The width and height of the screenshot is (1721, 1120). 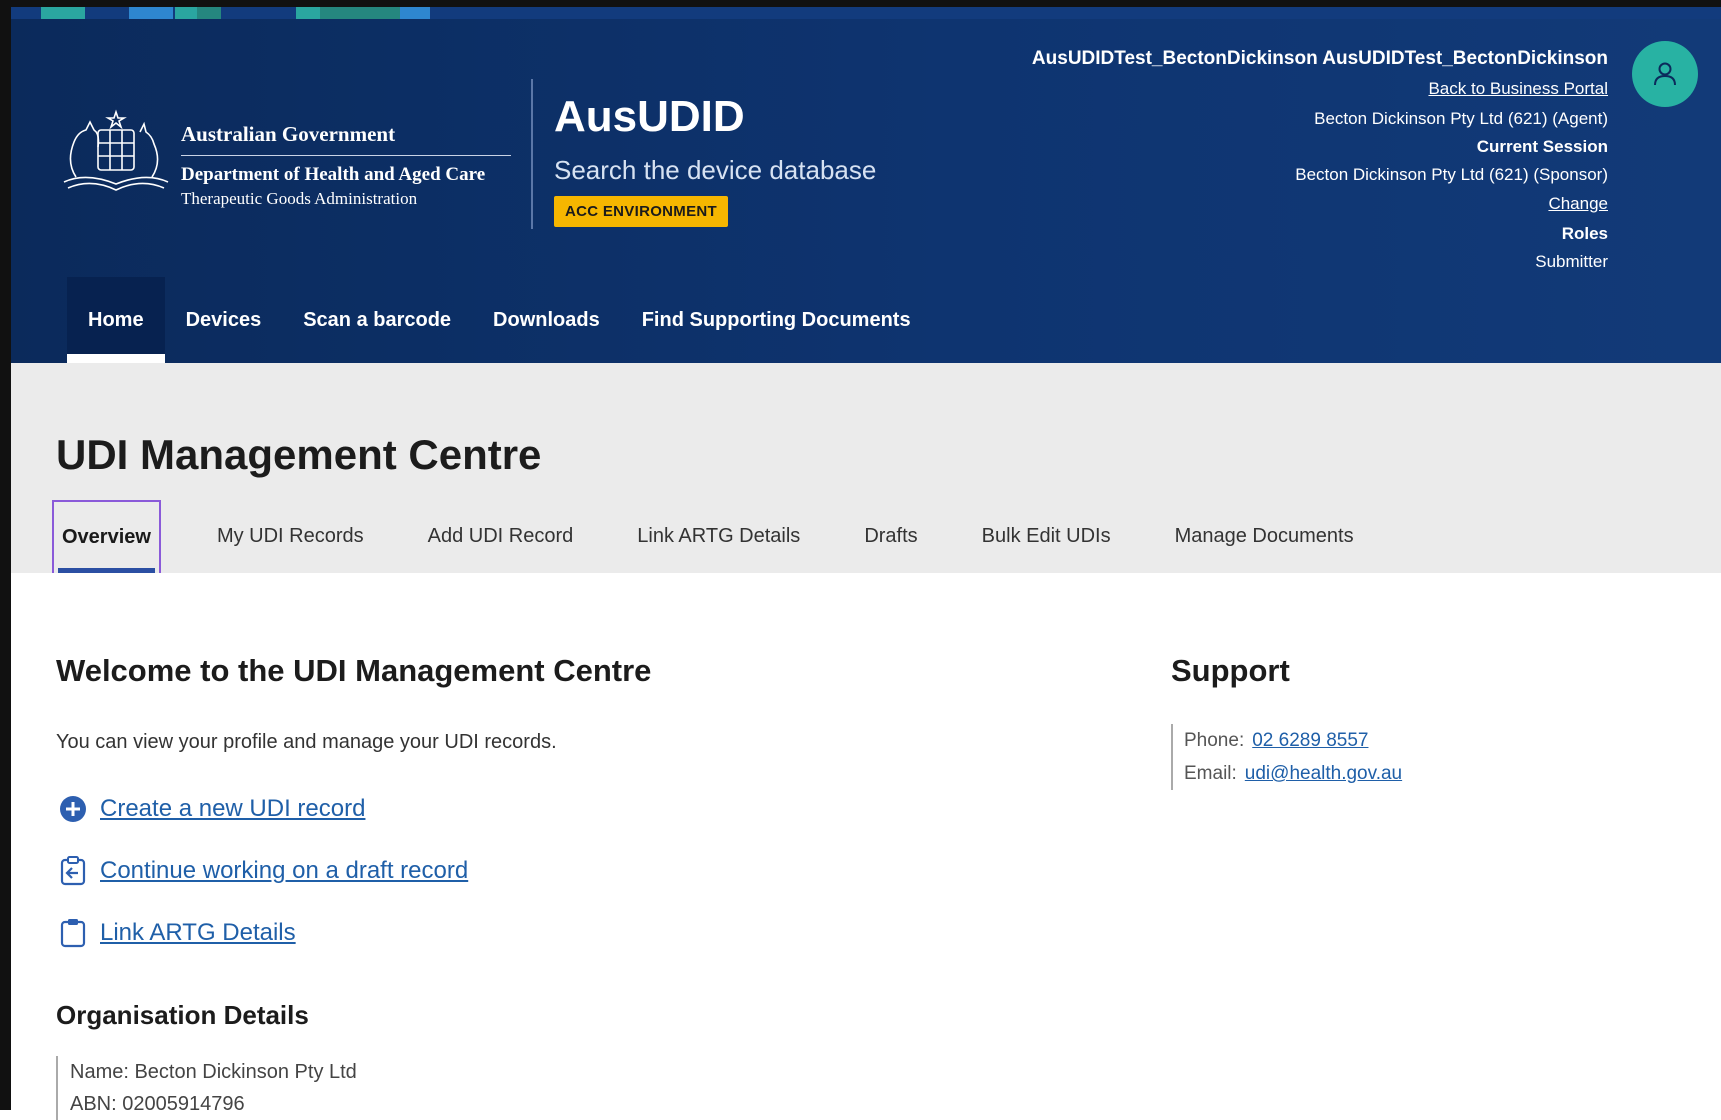 I want to click on session-label: Current Session, so click(x=1542, y=146).